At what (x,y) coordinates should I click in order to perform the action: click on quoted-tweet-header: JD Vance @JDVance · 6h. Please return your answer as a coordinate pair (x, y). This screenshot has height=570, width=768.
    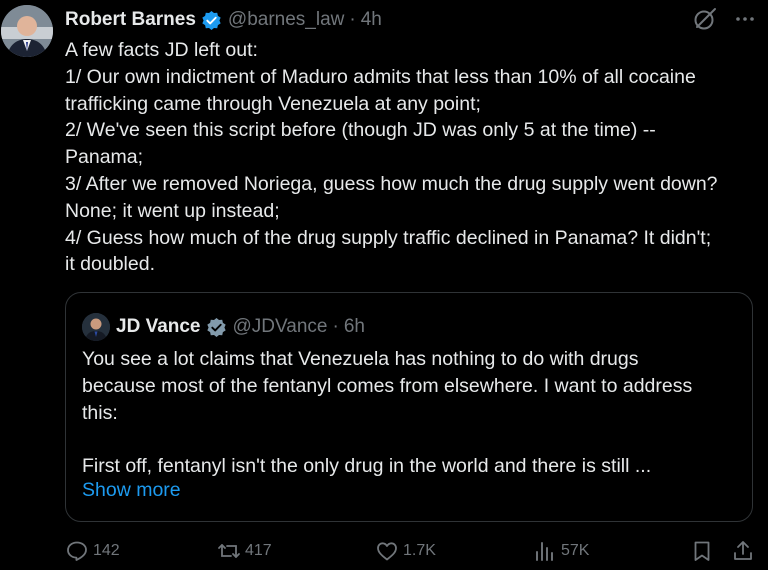
    Looking at the image, I should click on (223, 327).